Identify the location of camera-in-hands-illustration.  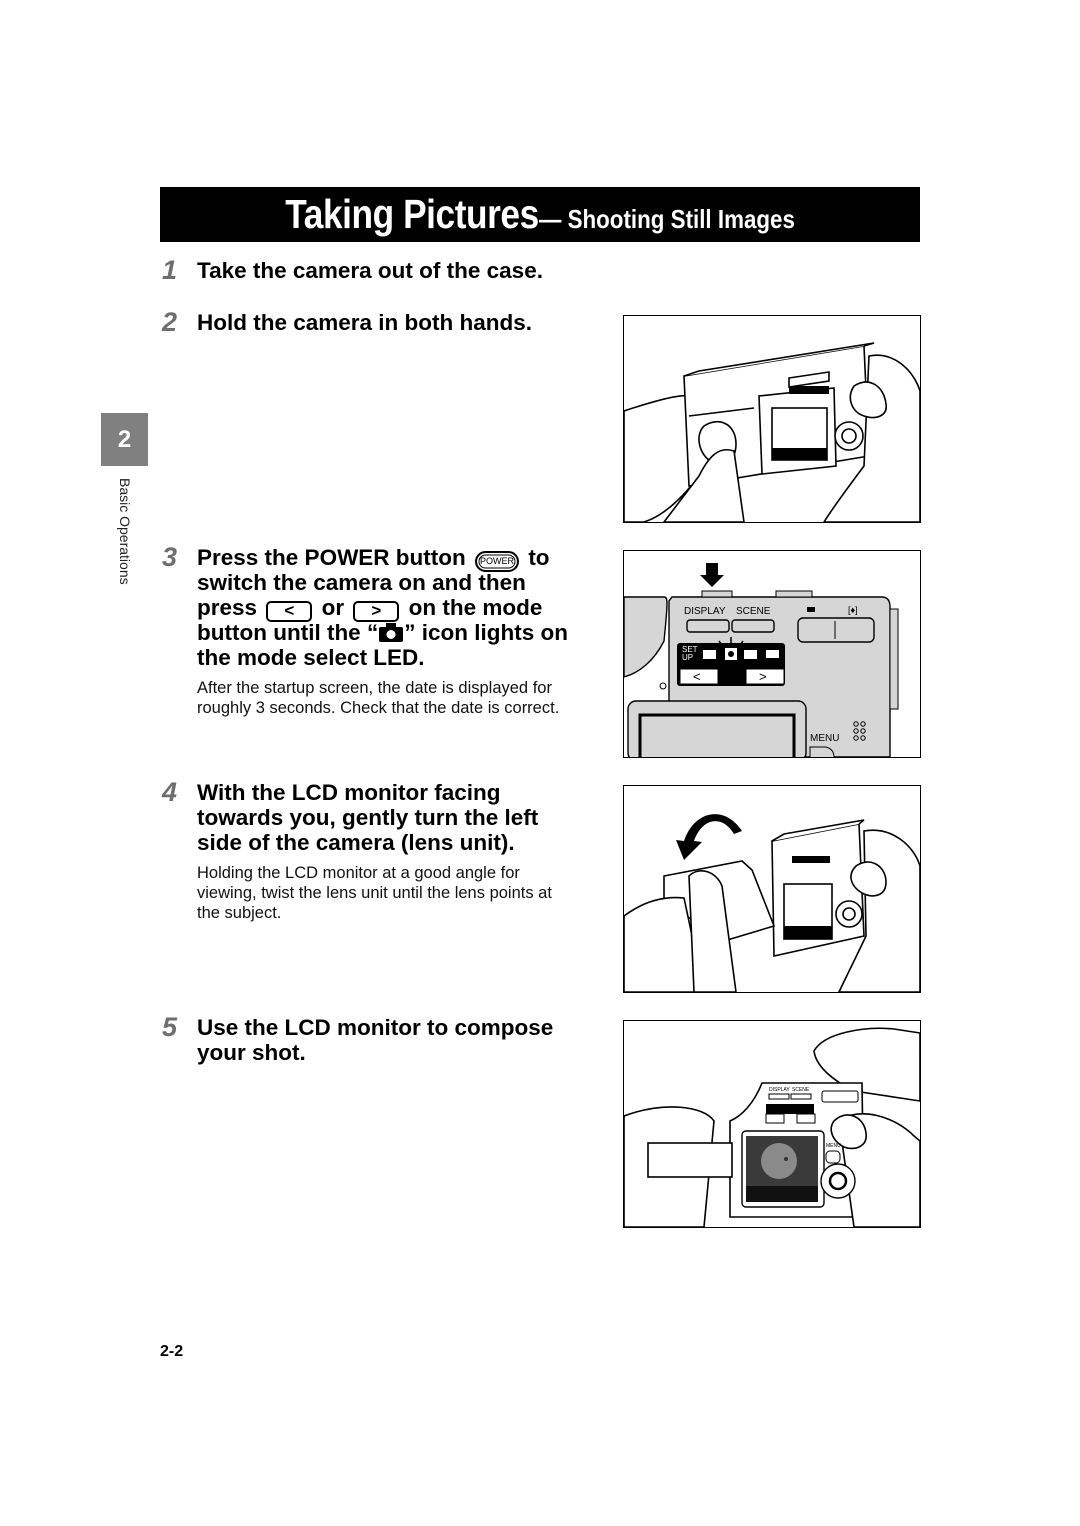
(772, 432).